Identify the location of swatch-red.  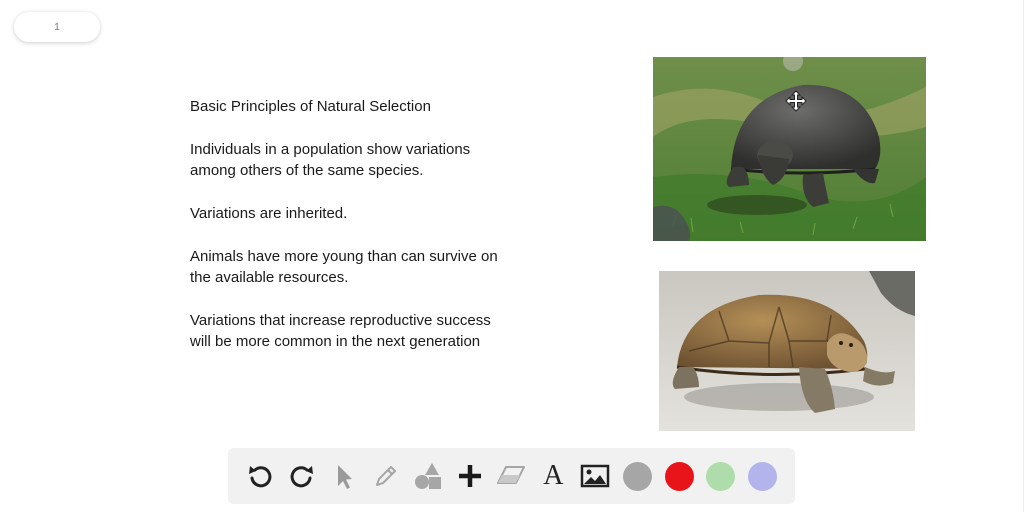
(679, 476).